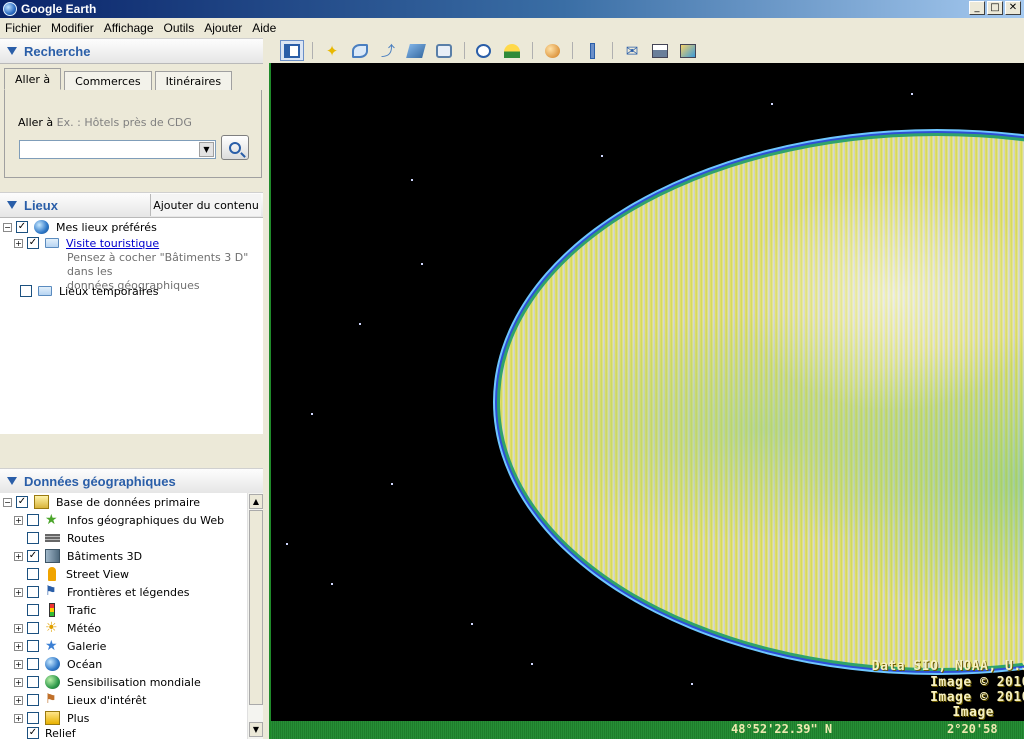 The height and width of the screenshot is (739, 1024). What do you see at coordinates (33, 243) in the screenshot?
I see `checkbox-visite: ✓` at bounding box center [33, 243].